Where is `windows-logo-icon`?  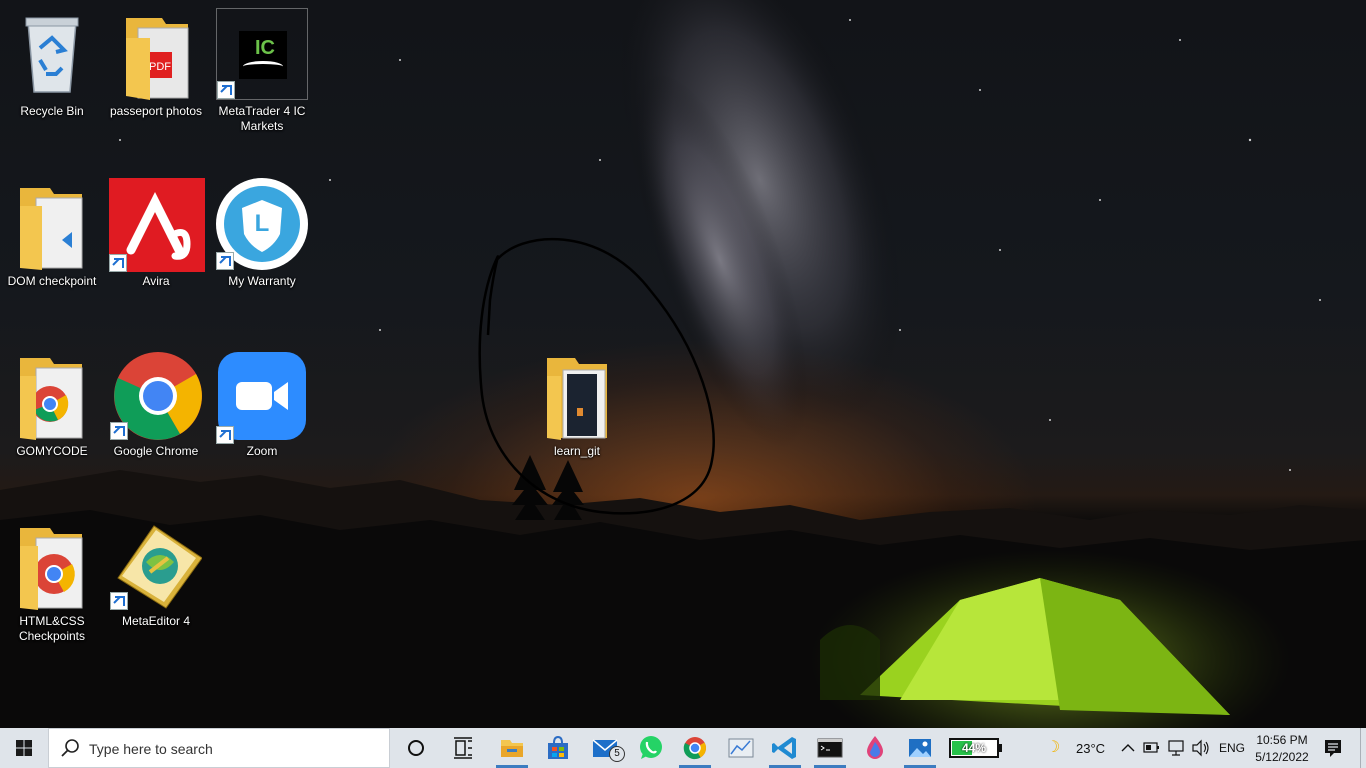 windows-logo-icon is located at coordinates (24, 748).